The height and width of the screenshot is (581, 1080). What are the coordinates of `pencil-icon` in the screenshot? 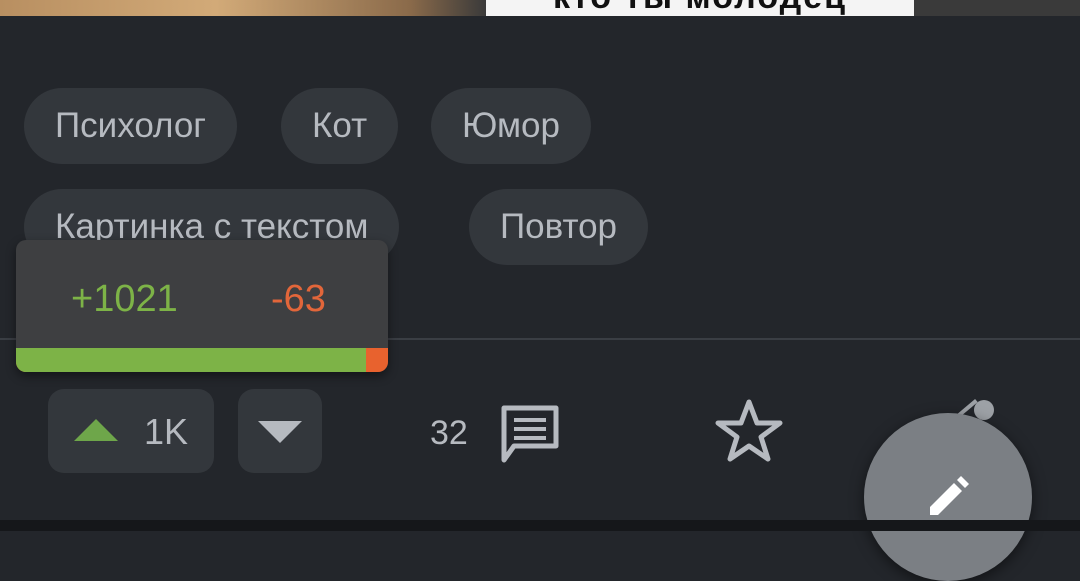 It's located at (949, 495).